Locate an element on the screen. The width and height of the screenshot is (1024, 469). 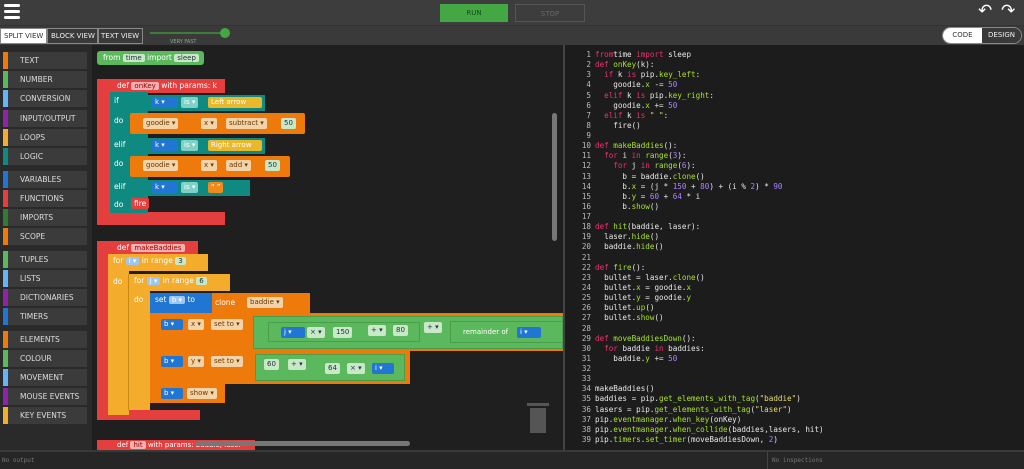
for-j-block: for j ▾ in range 6 is located at coordinates (179, 282).